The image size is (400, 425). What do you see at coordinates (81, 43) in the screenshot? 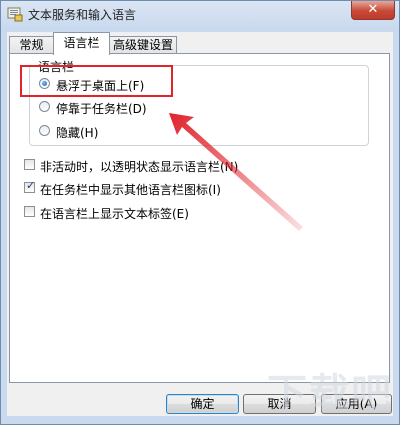
I see `tab-language-bar: 语言栏` at bounding box center [81, 43].